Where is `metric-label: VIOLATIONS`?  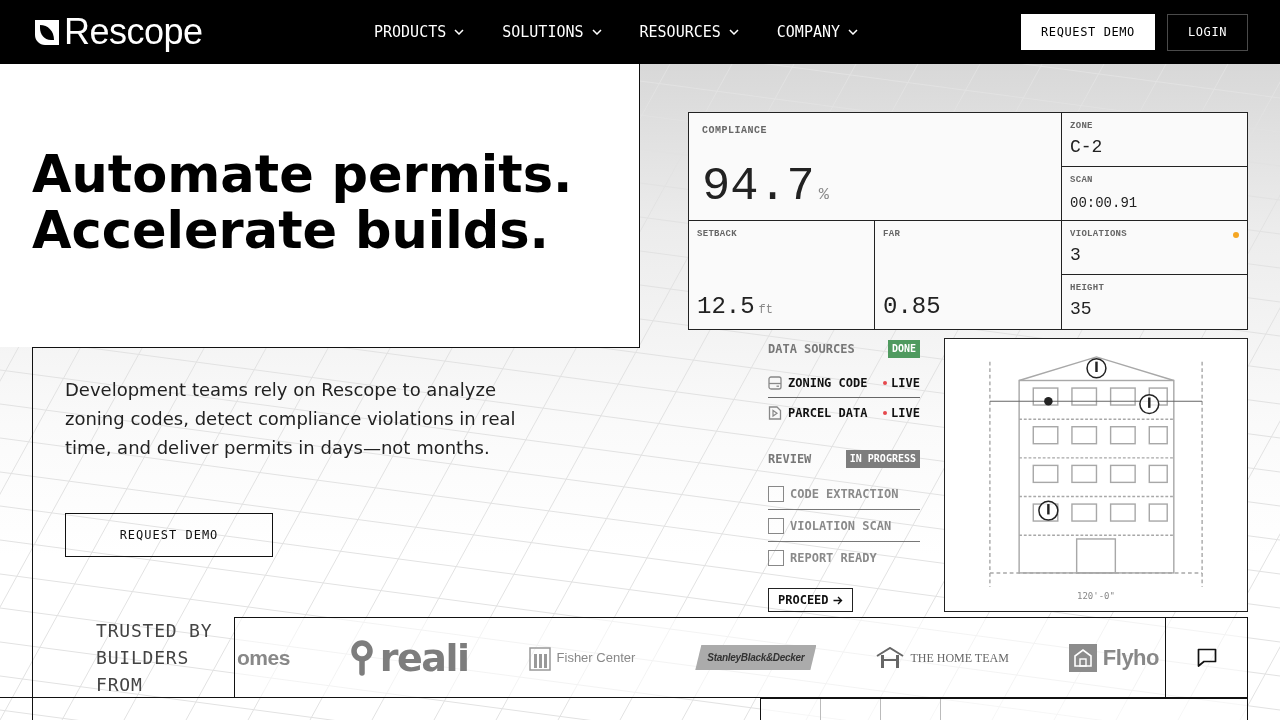 metric-label: VIOLATIONS is located at coordinates (1098, 234).